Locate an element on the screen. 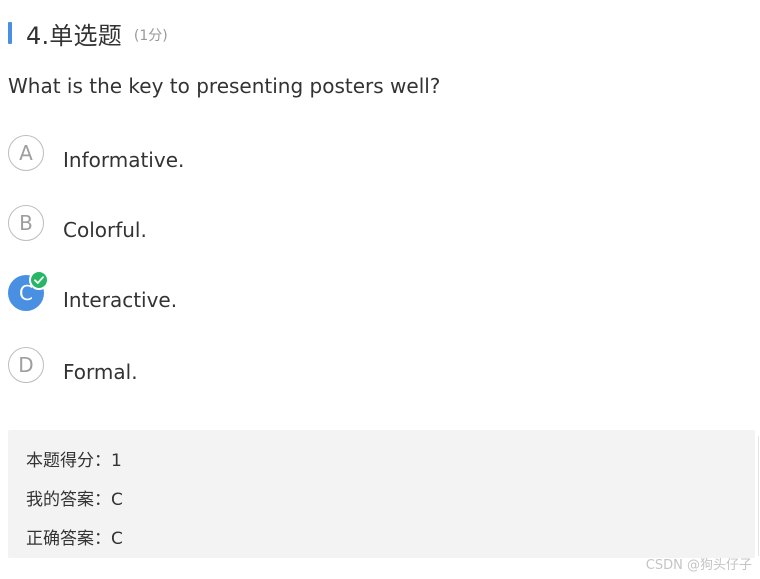 The height and width of the screenshot is (579, 760). option-b-circle: B is located at coordinates (26, 223).